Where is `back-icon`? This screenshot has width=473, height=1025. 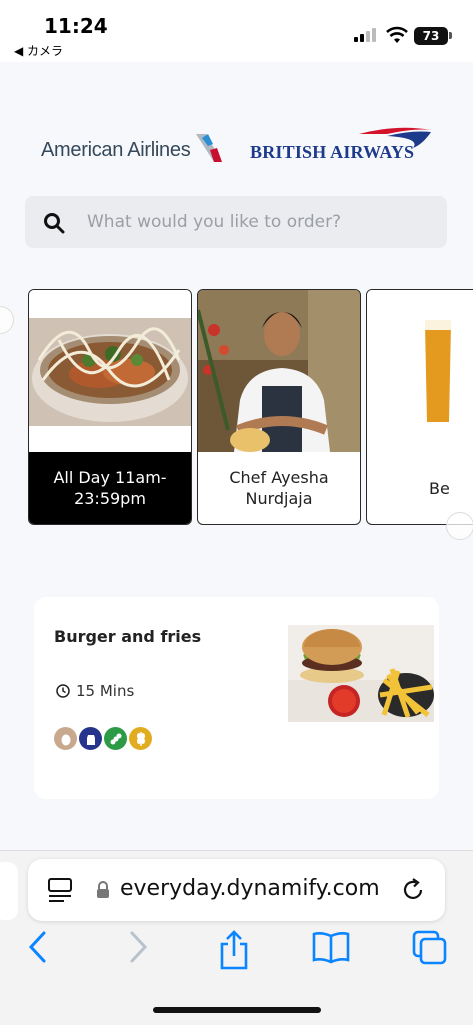 back-icon is located at coordinates (38, 947).